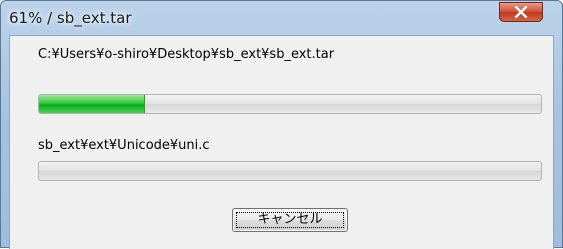 The height and width of the screenshot is (249, 563). I want to click on archive-progress-bar, so click(290, 104).